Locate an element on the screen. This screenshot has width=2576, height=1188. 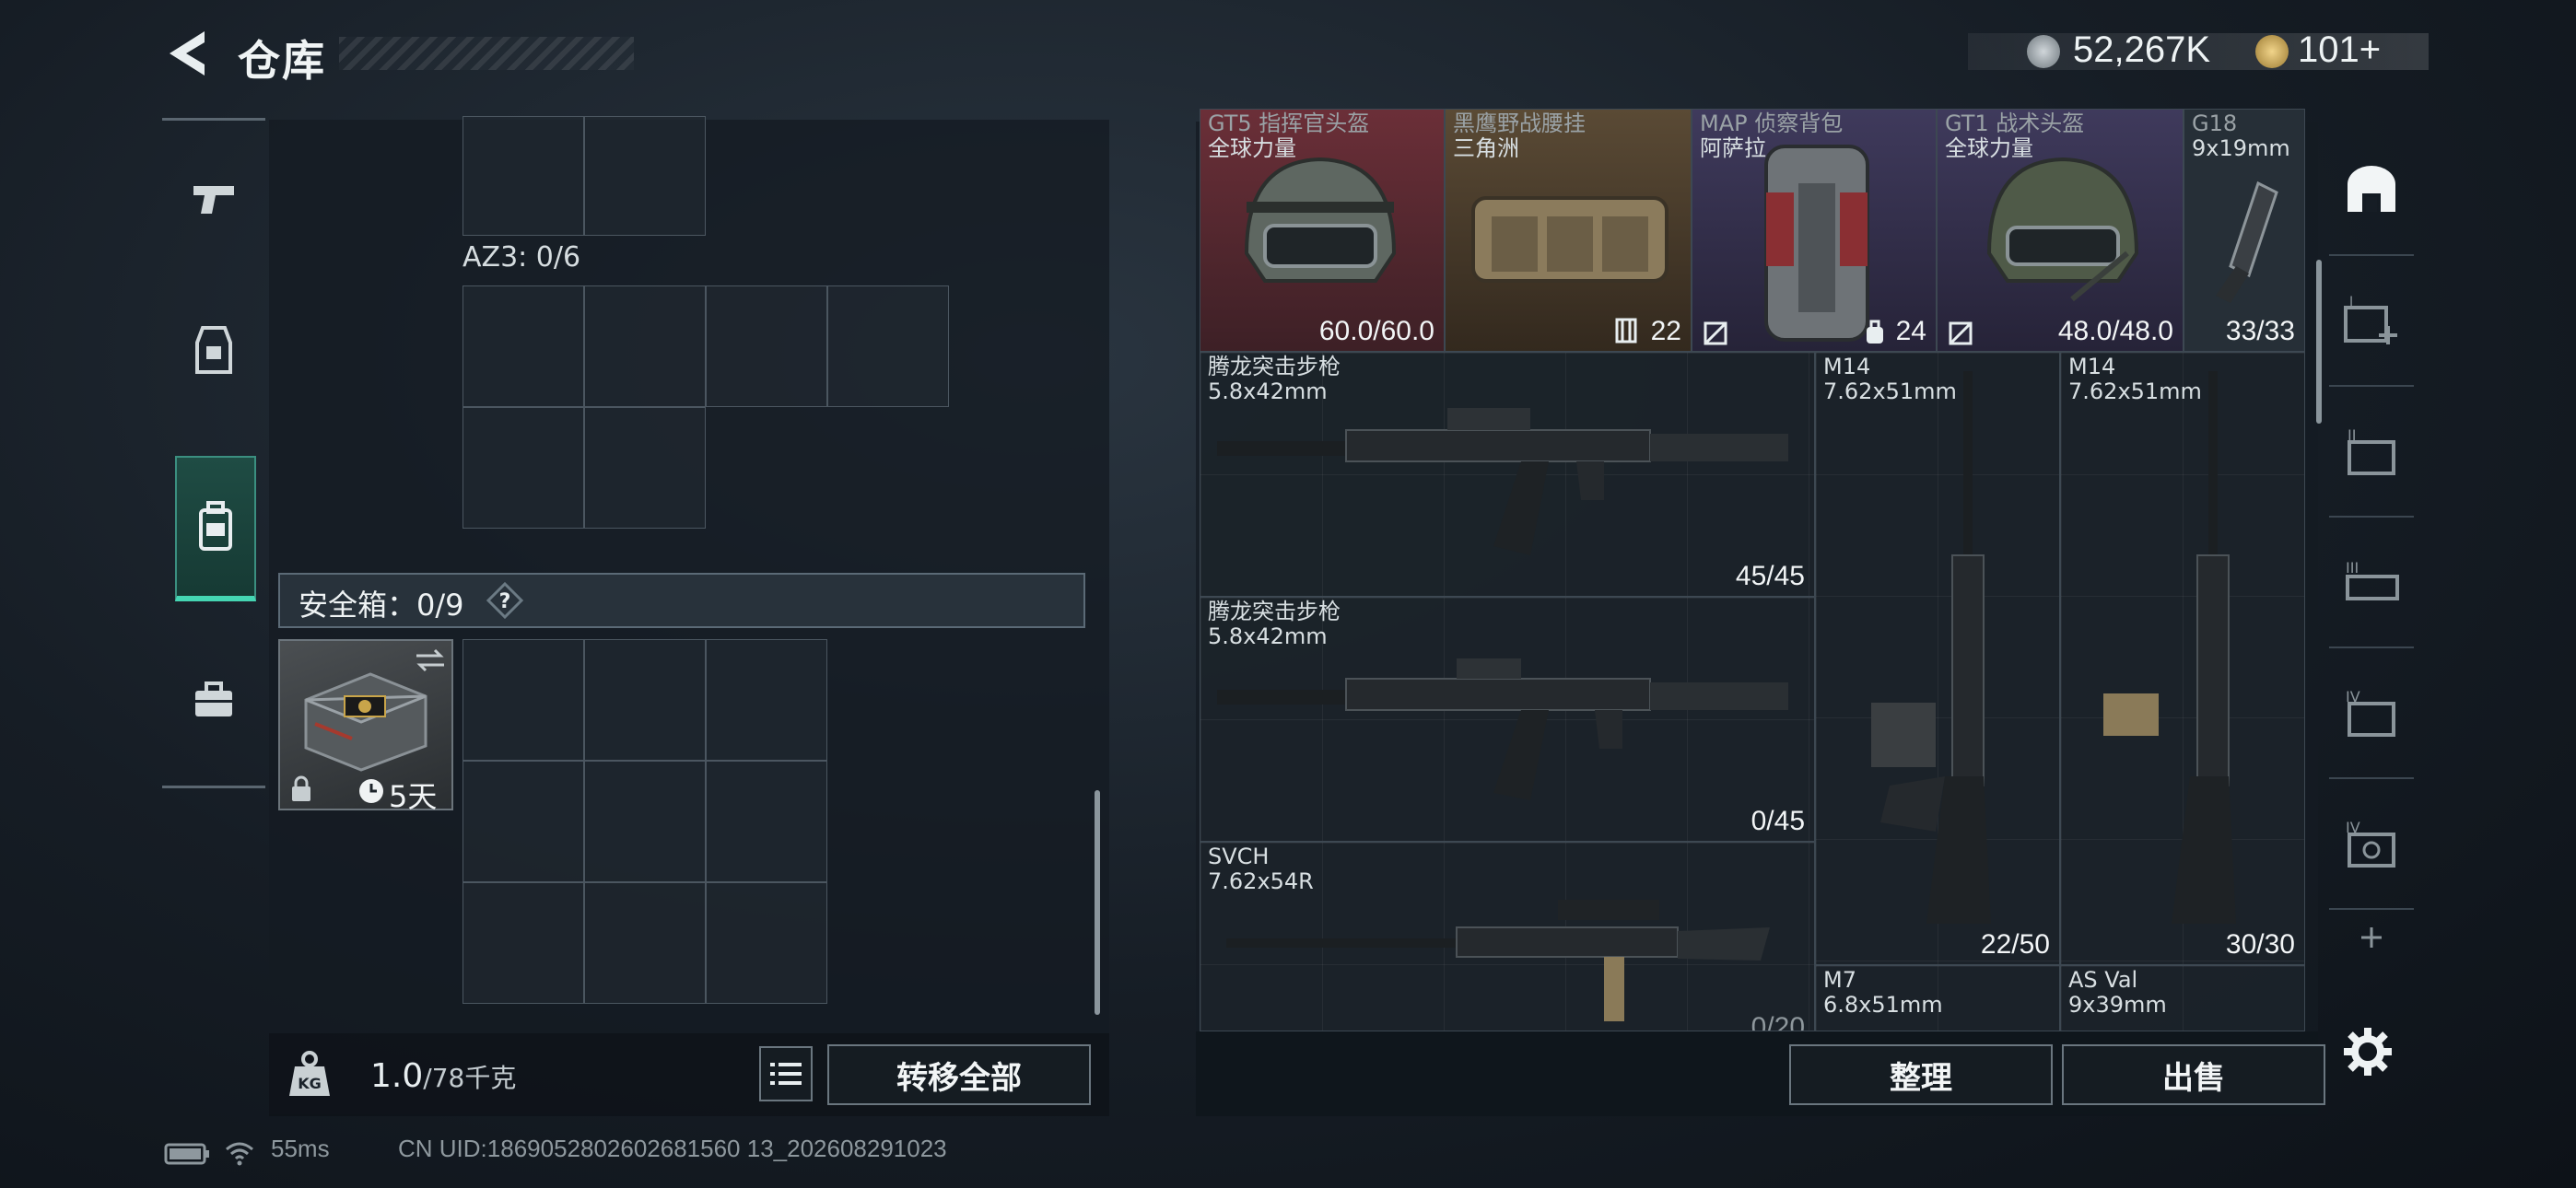
gold-coin-icon is located at coordinates (2272, 51).